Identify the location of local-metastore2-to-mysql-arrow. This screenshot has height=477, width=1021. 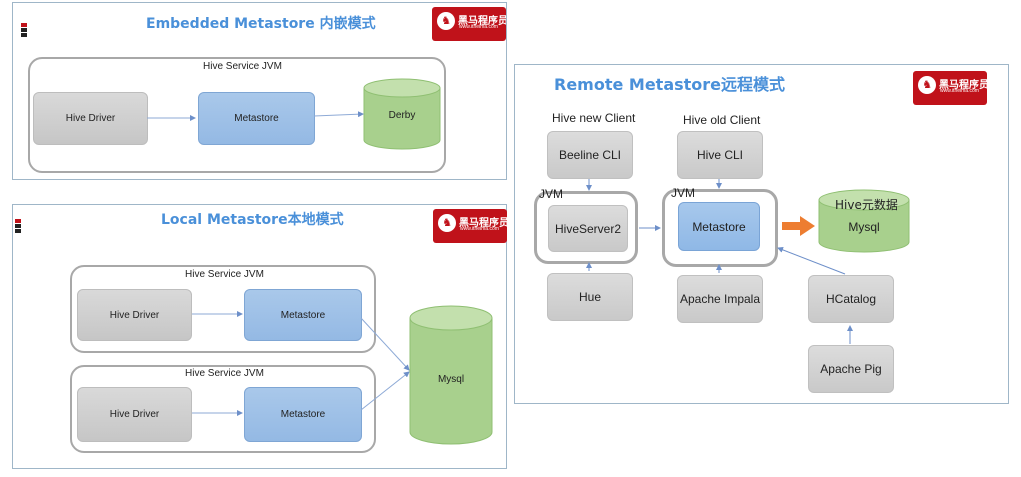
(385, 391).